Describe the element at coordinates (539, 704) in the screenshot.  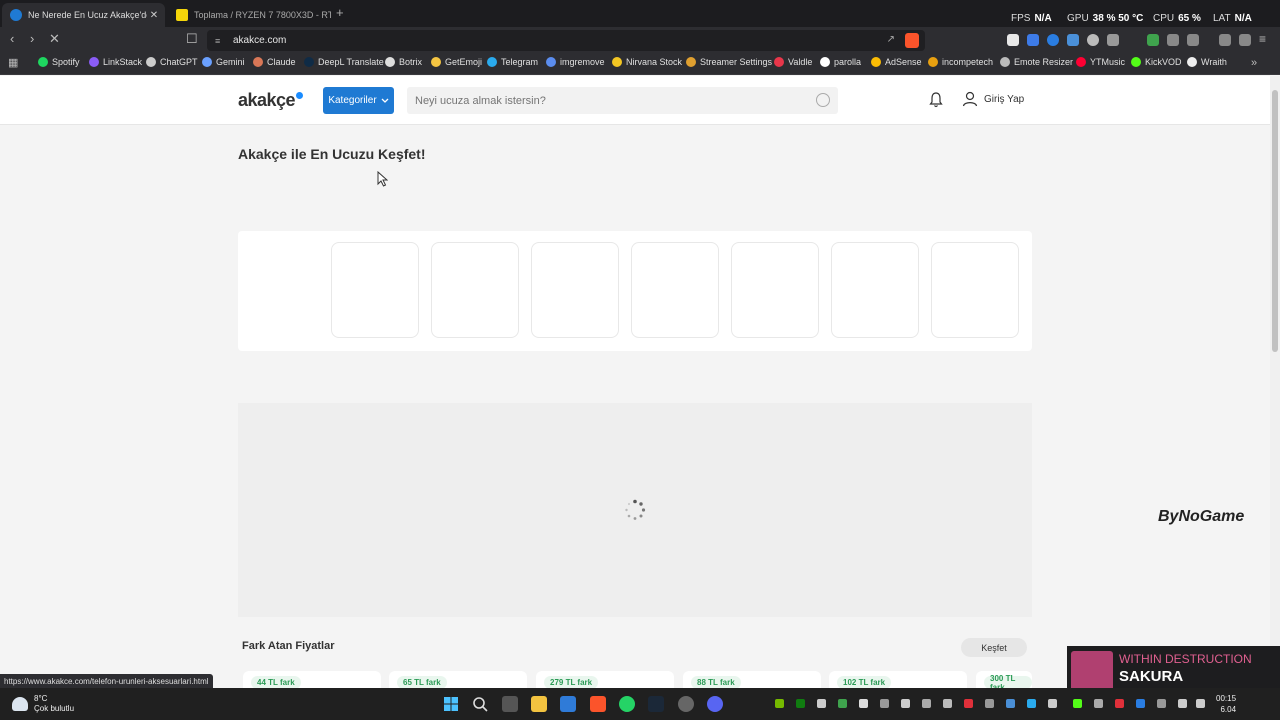
I see `file-explorer-icon` at that location.